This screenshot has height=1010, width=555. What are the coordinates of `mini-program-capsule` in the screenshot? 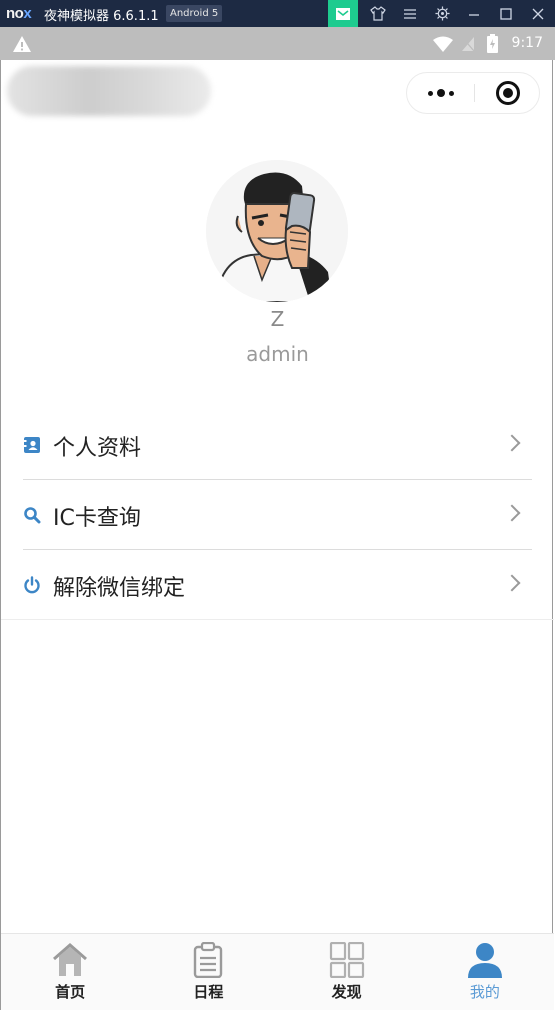 It's located at (473, 93).